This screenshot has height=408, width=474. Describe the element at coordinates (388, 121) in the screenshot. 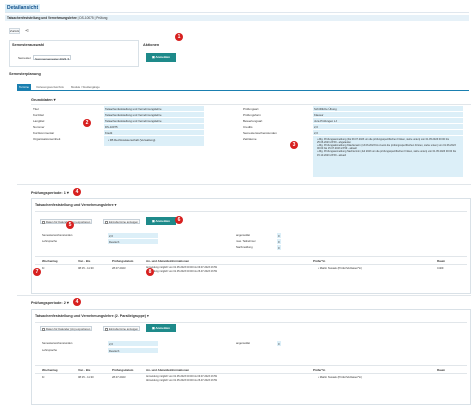

I see `value-grading: Jura Prüfungen LJ` at that location.